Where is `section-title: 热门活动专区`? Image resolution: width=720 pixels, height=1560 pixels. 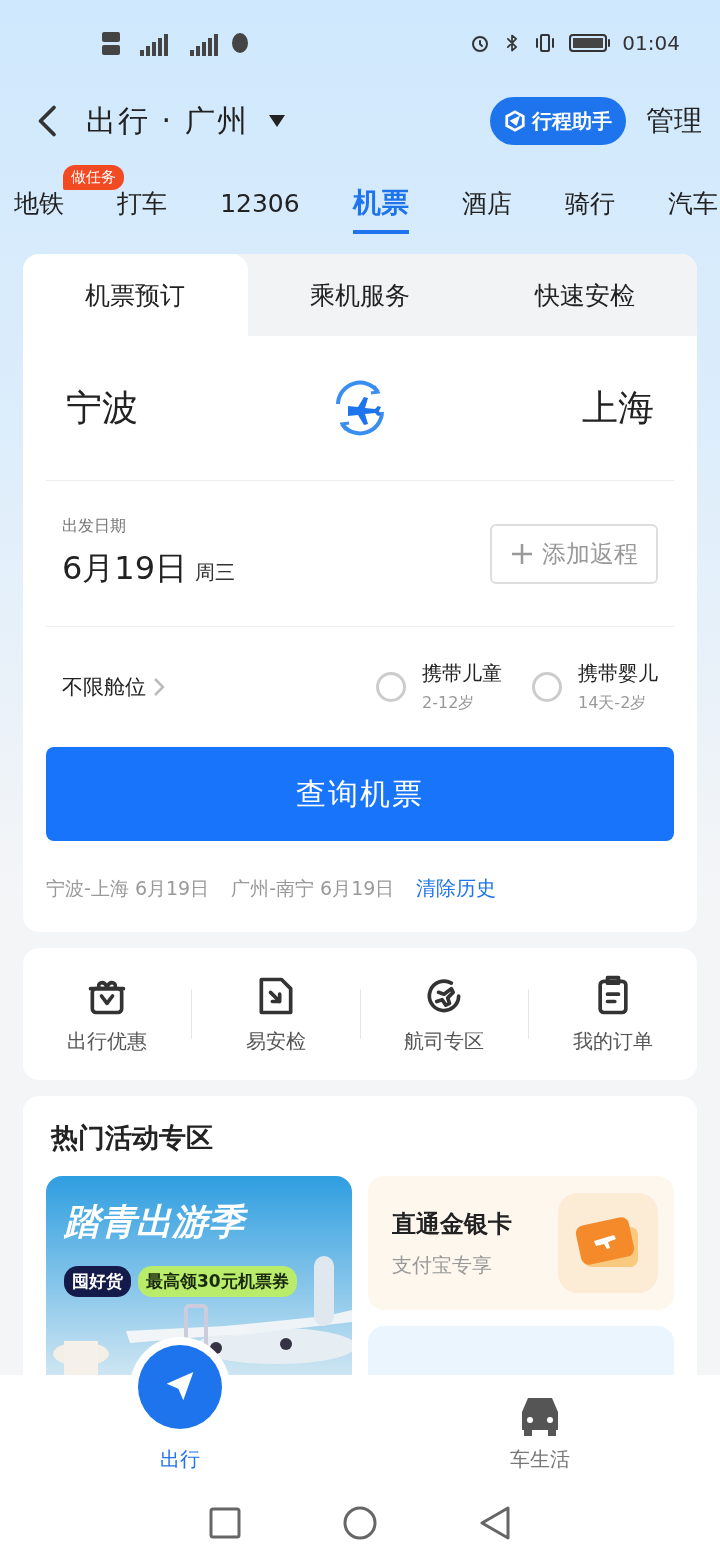
section-title: 热门活动专区 is located at coordinates (131, 1138).